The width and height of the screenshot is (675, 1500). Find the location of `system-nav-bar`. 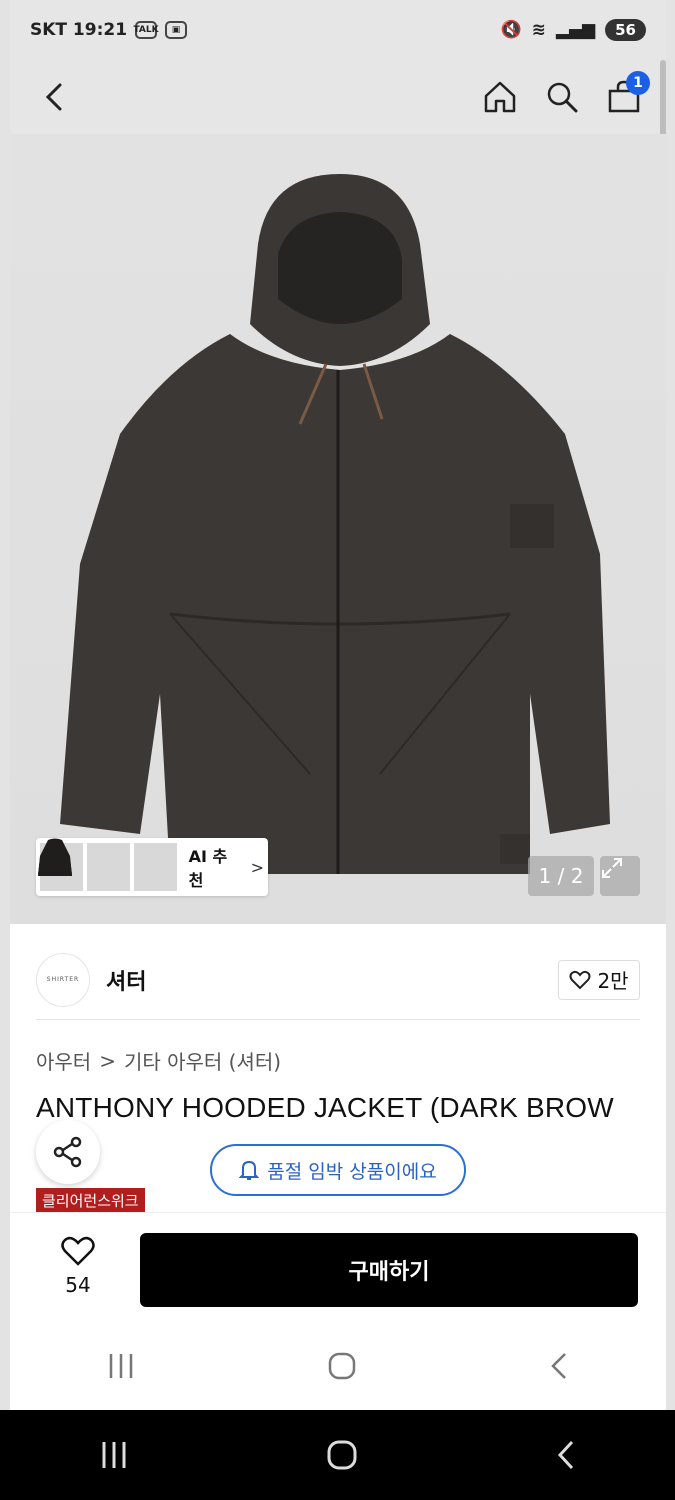

system-nav-bar is located at coordinates (338, 1366).